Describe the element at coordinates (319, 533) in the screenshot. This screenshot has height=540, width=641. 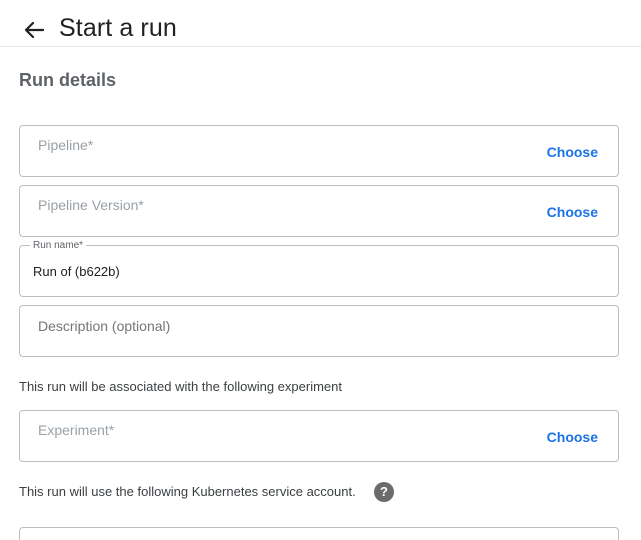
I see `service-account-field` at that location.